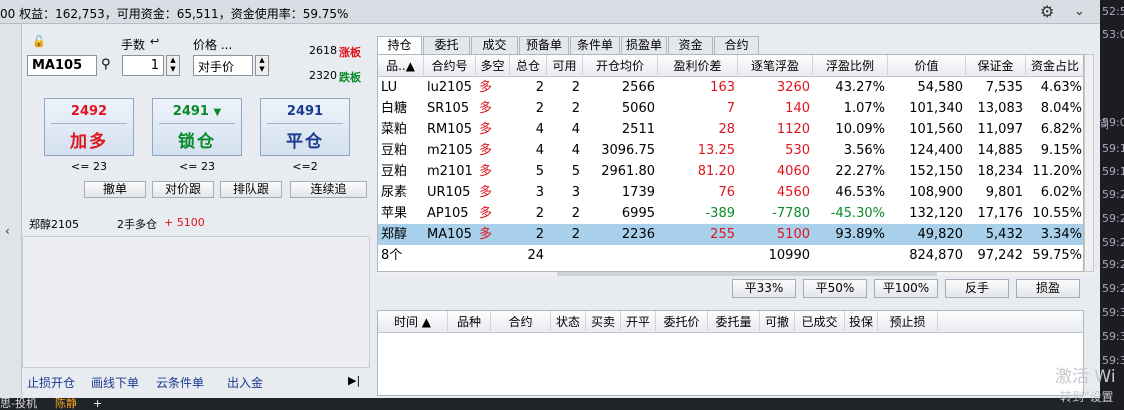 This screenshot has width=1124, height=410. Describe the element at coordinates (638, 322) in the screenshot. I see `column-header: 开平` at that location.